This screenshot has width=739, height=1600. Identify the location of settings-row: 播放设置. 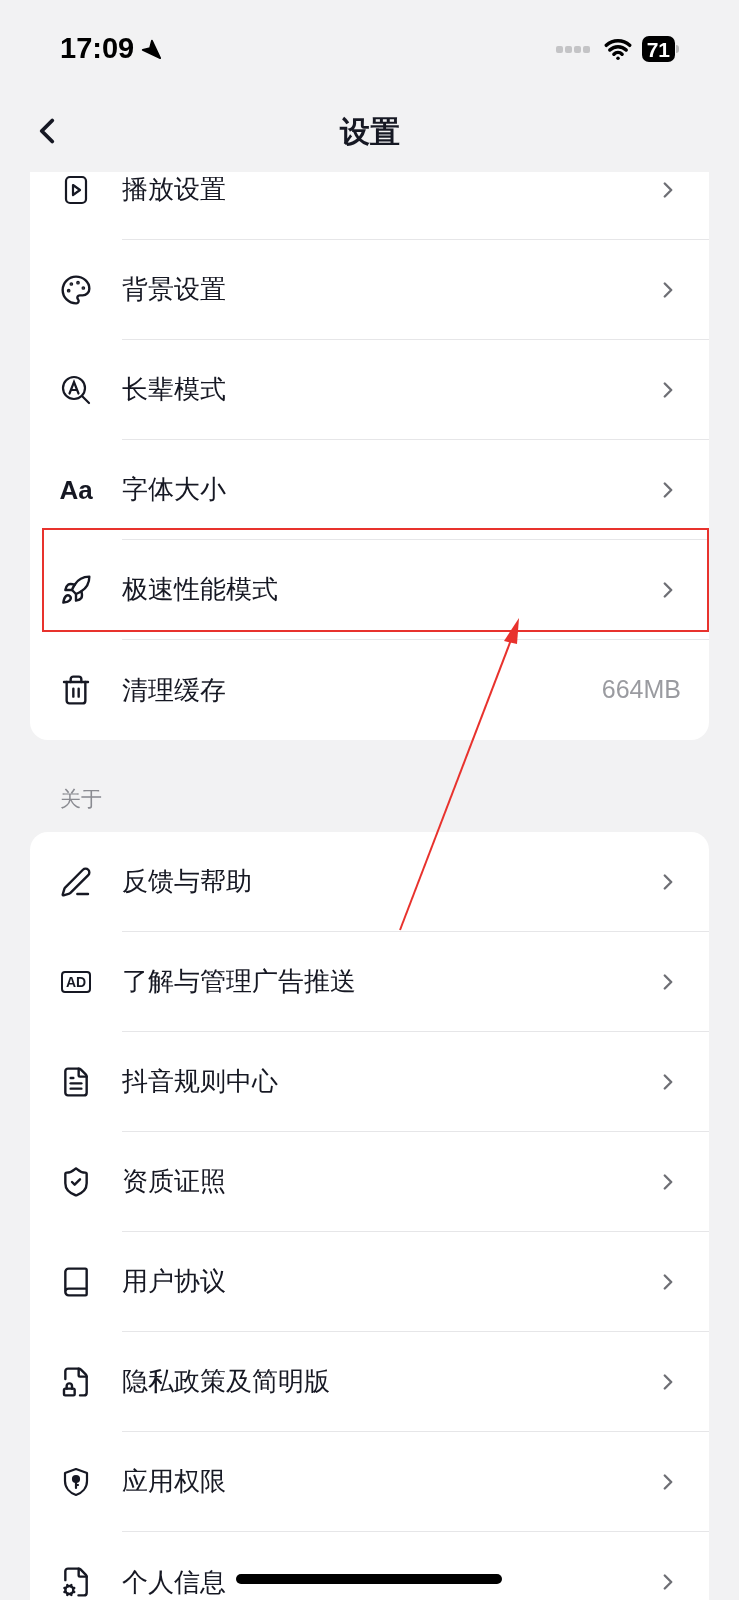
(369, 206).